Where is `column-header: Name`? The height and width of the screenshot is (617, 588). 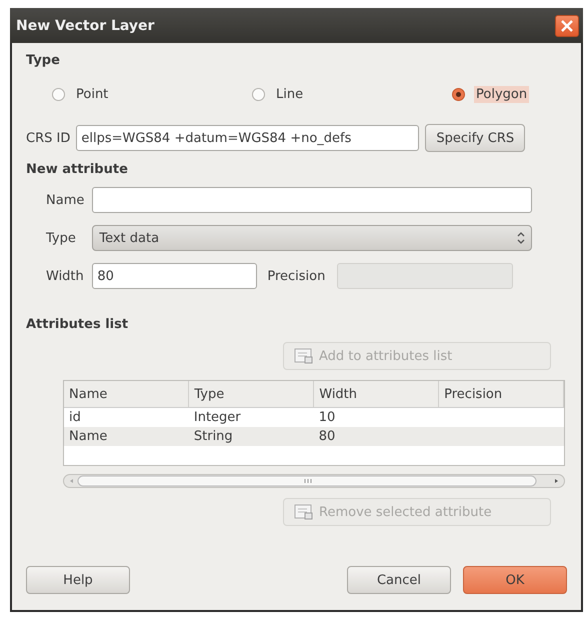 column-header: Name is located at coordinates (126, 394).